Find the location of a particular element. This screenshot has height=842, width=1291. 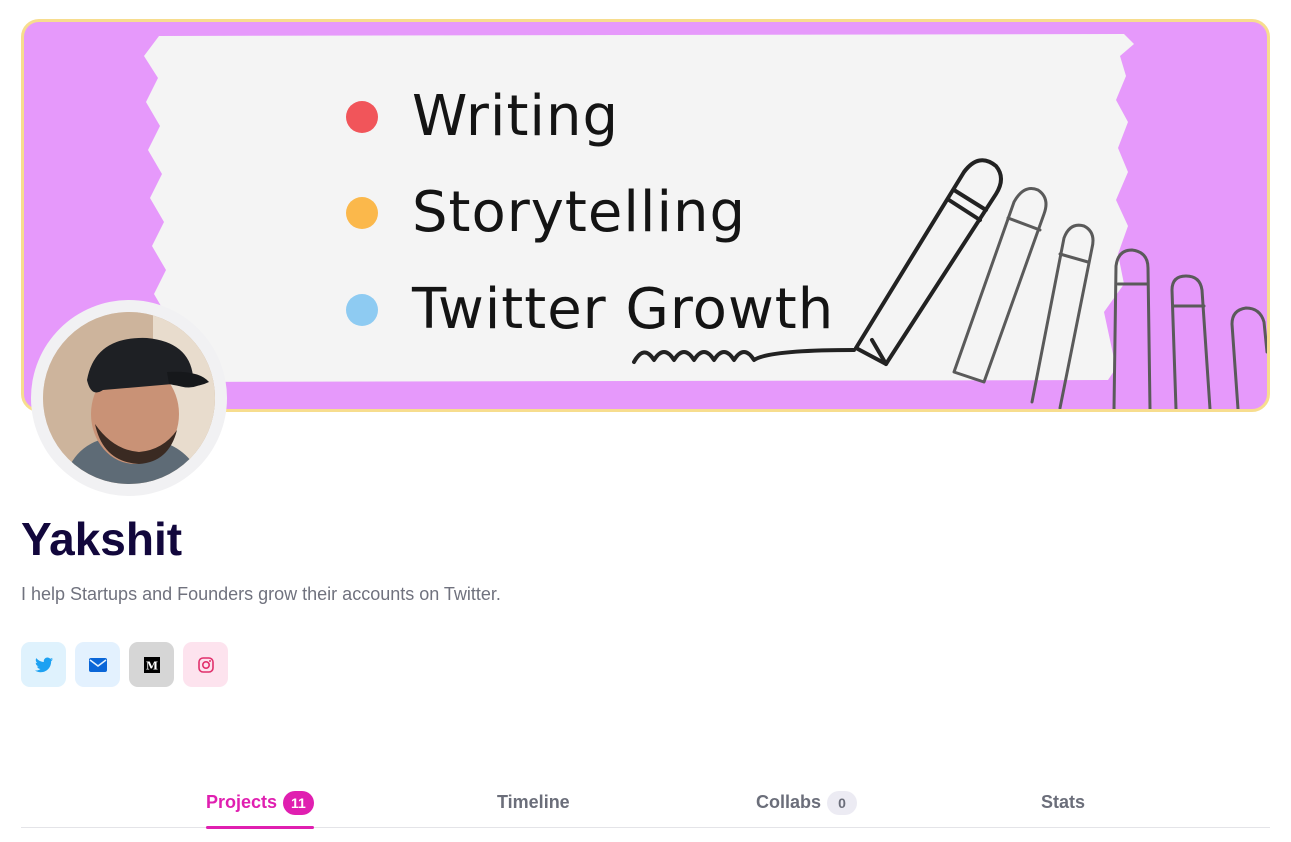

medium-link-button: M is located at coordinates (151, 664).